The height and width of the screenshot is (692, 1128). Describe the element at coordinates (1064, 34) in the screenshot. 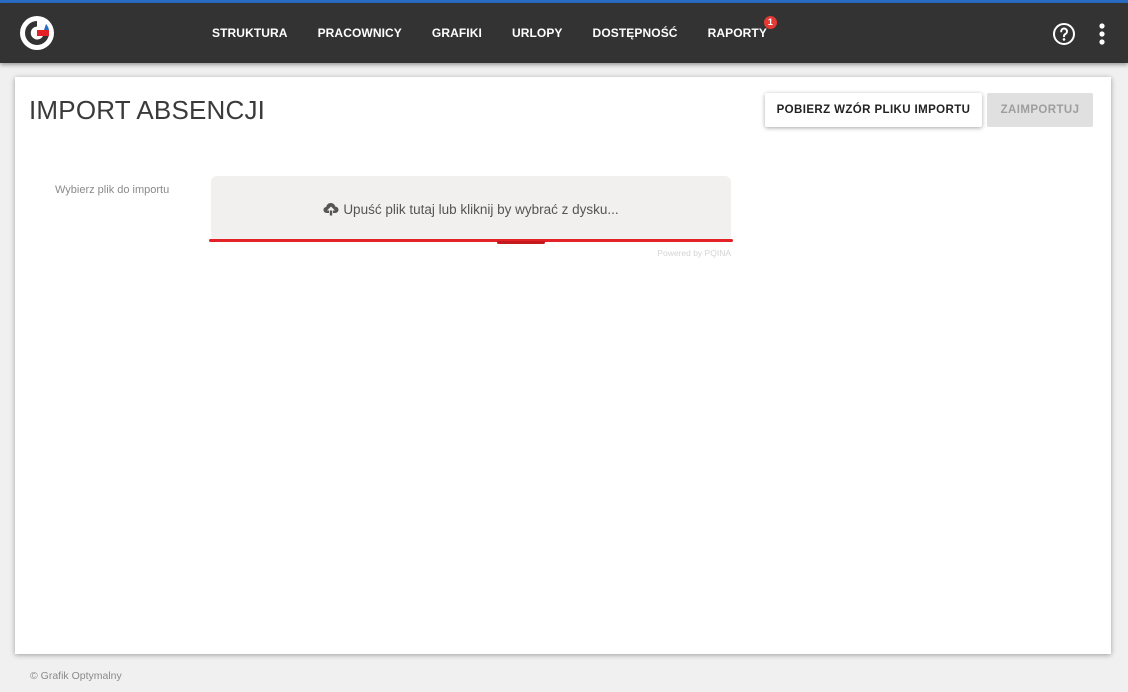

I see `help-icon` at that location.